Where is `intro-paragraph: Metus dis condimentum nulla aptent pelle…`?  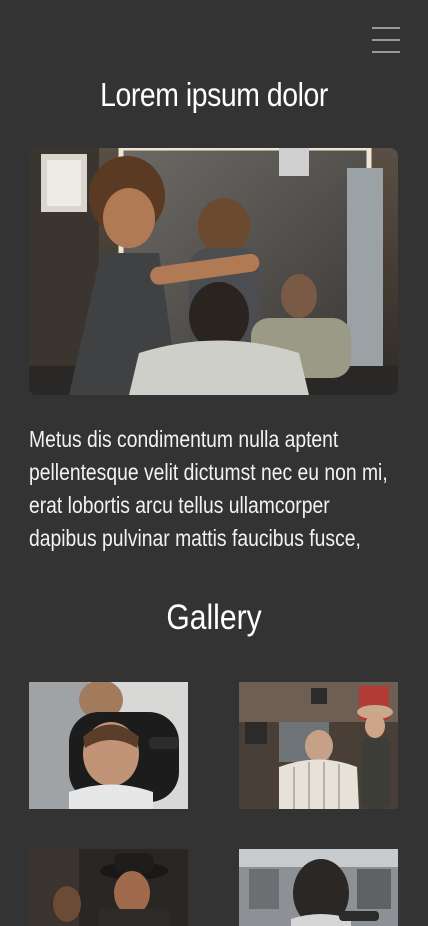
intro-paragraph: Metus dis condimentum nulla aptent pelle… is located at coordinates (208, 488).